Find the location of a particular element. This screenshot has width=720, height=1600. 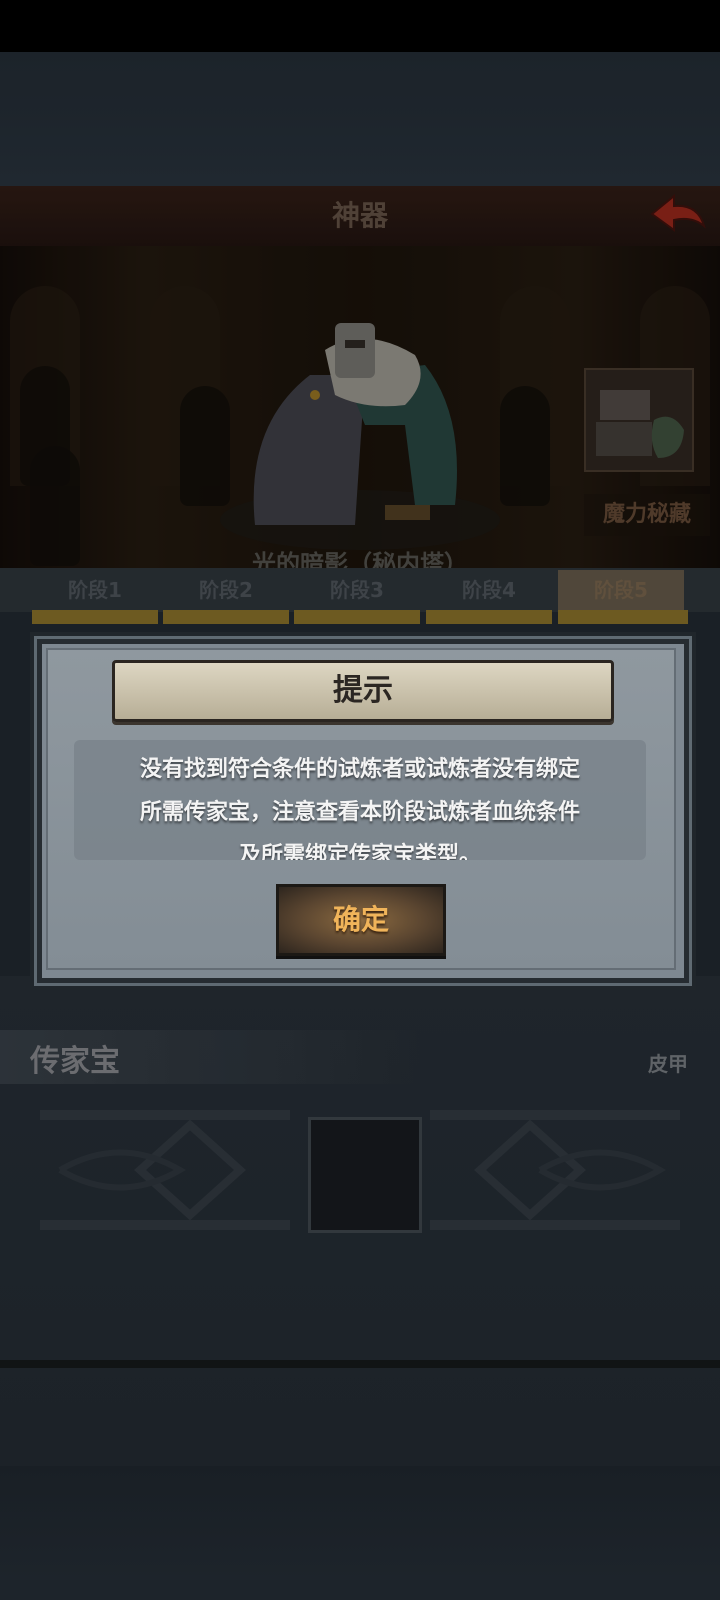

status-bar is located at coordinates (360, 26).